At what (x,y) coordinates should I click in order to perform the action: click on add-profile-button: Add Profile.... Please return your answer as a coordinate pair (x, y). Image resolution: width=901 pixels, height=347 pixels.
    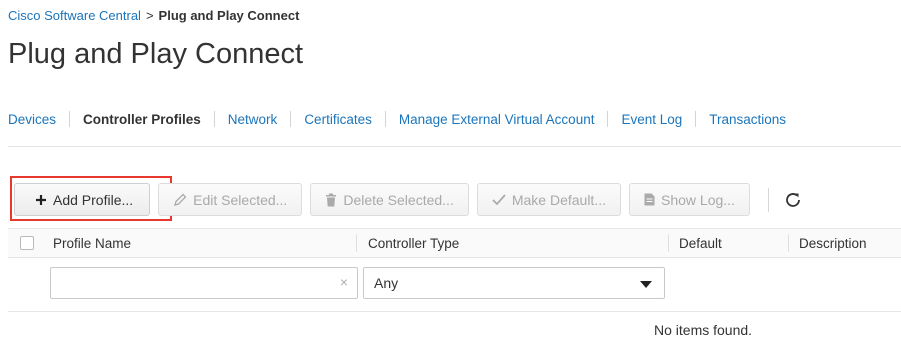
    Looking at the image, I should click on (82, 199).